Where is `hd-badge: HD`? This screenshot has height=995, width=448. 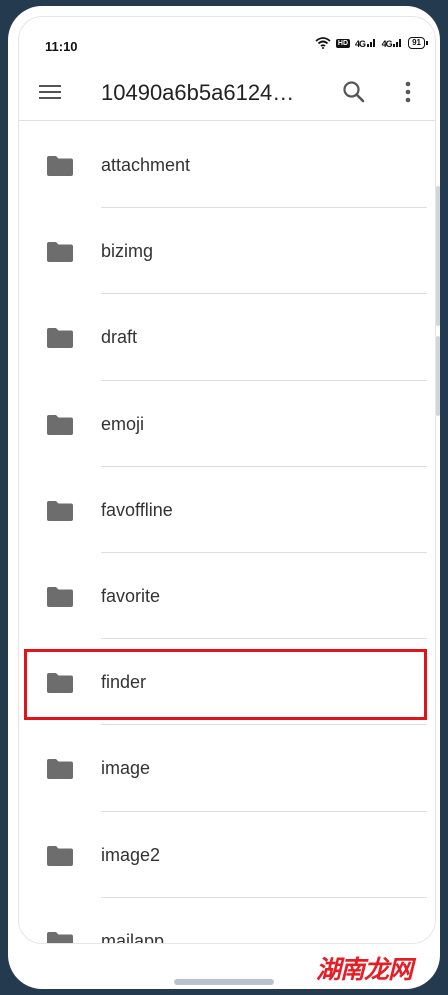
hd-badge: HD is located at coordinates (343, 43).